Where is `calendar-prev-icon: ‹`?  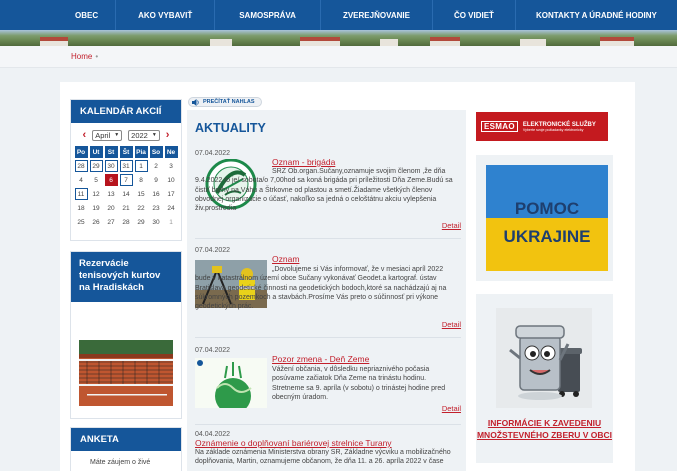 calendar-prev-icon: ‹ is located at coordinates (85, 135).